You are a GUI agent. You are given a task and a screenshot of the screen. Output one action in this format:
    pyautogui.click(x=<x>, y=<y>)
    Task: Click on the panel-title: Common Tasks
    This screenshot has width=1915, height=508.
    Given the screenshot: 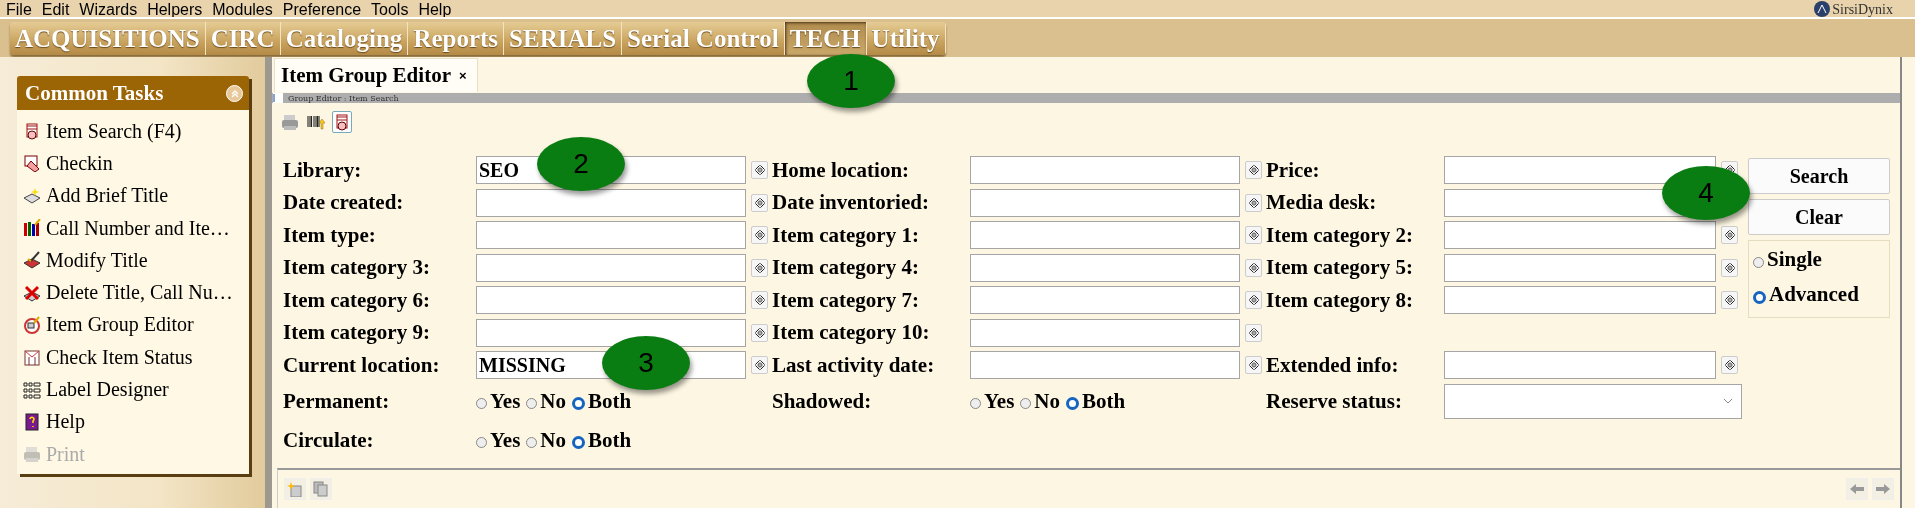 What is the action you would take?
    pyautogui.click(x=94, y=93)
    